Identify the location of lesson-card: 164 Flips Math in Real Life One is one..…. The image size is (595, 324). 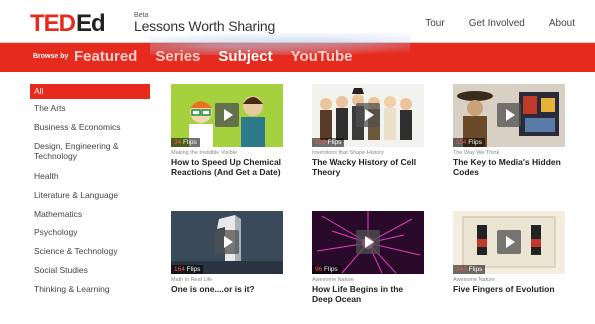
(227, 252).